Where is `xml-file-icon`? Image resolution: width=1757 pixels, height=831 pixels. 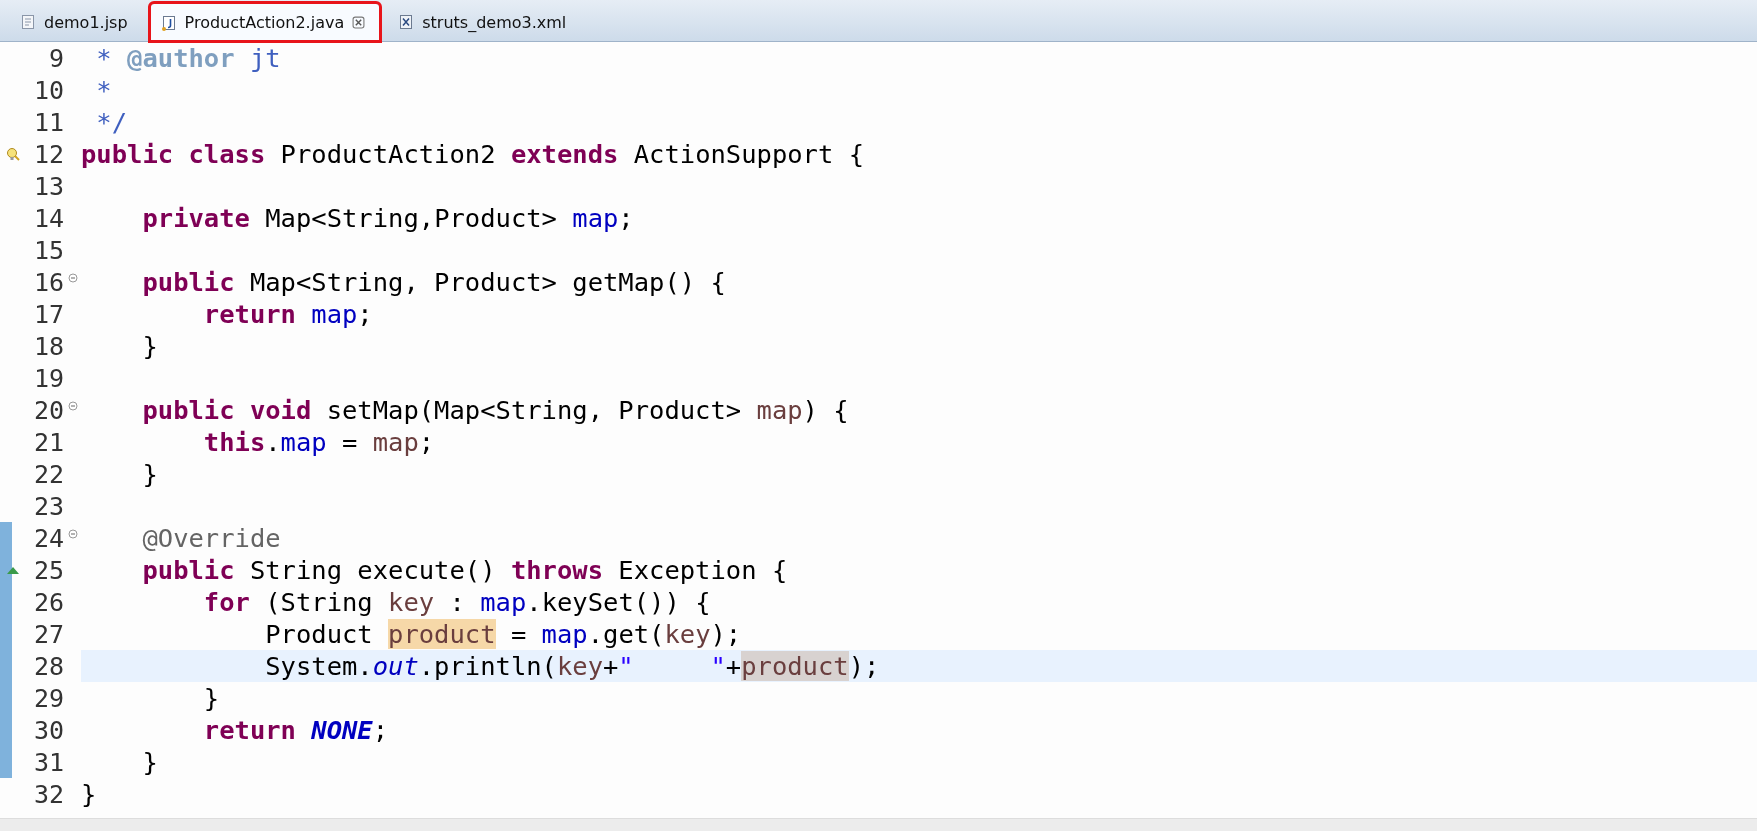
xml-file-icon is located at coordinates (406, 22).